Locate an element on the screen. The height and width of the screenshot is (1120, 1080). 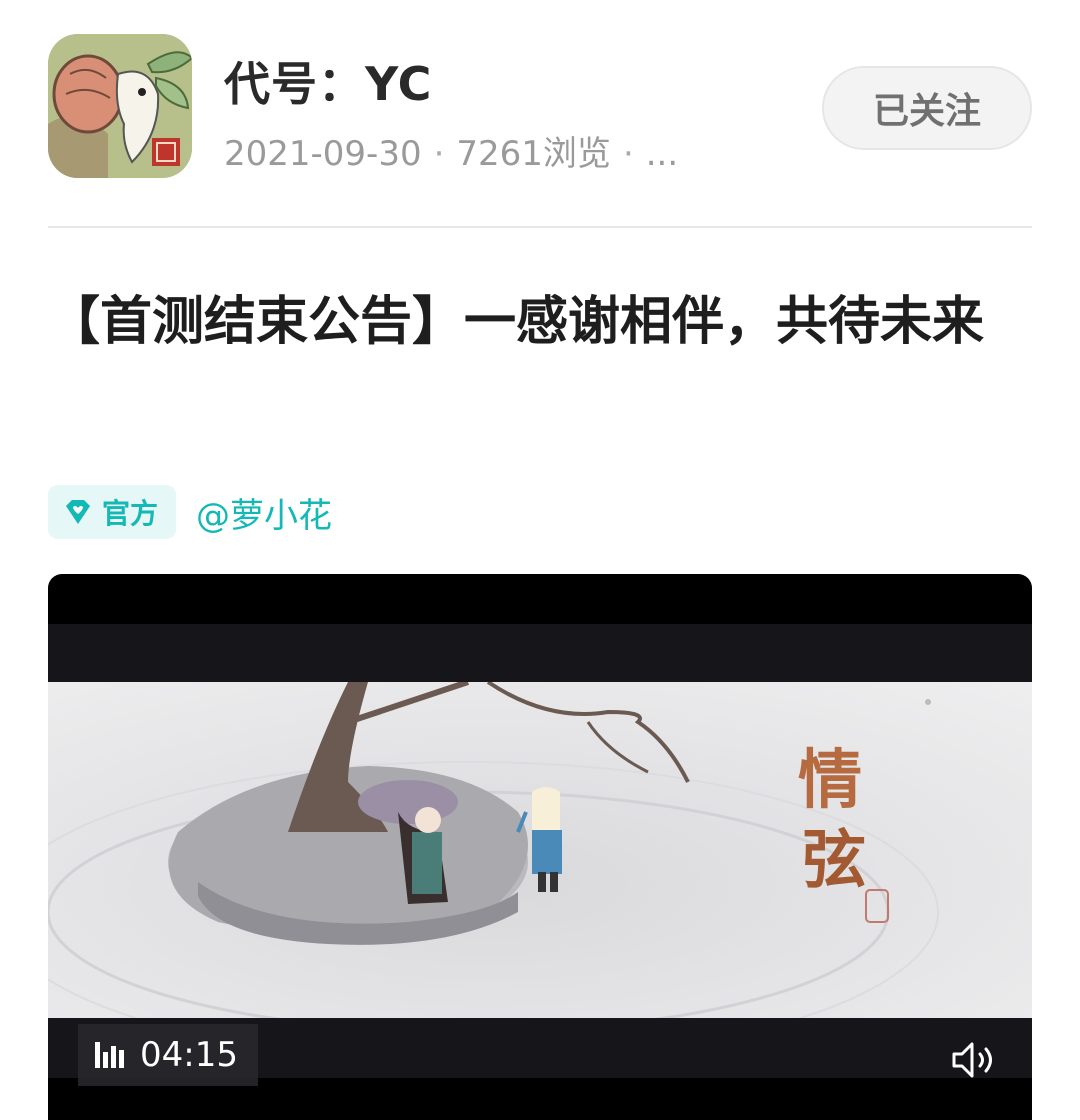
diamond-heart-icon is located at coordinates (78, 512).